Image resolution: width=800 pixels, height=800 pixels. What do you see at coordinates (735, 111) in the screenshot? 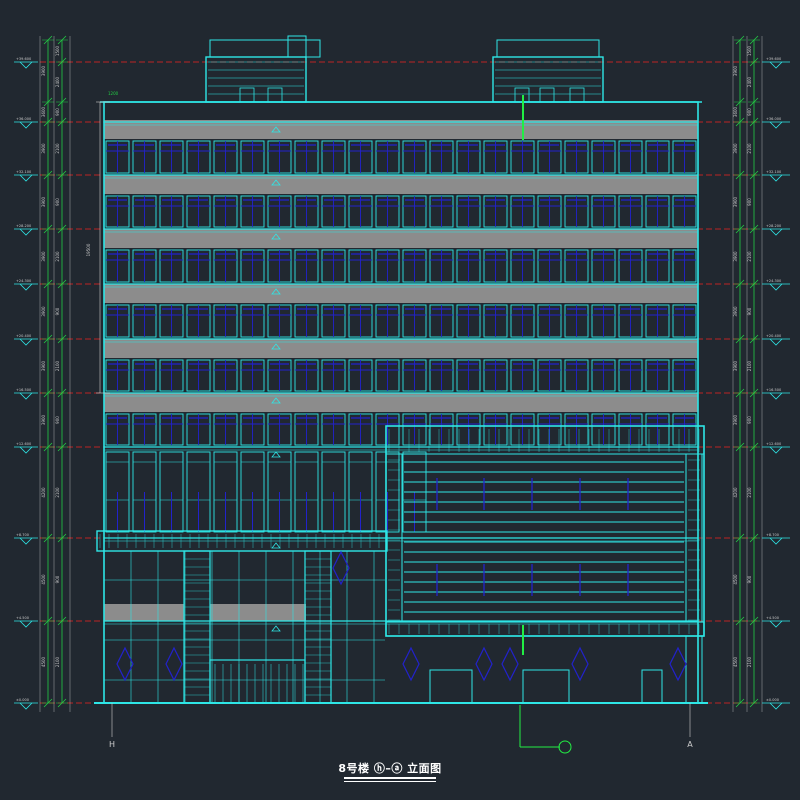
I see `dimension-value: 3600` at bounding box center [735, 111].